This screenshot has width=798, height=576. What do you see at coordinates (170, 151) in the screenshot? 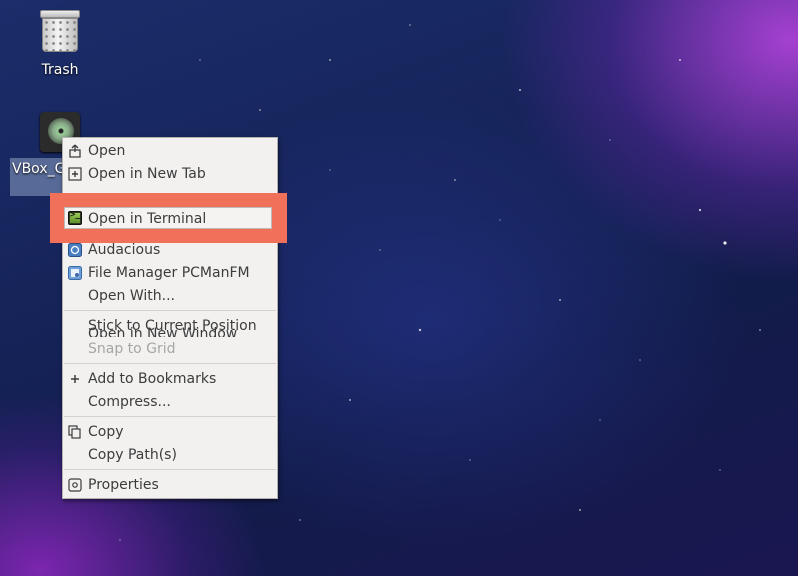
I see `menu-item-open: Open` at bounding box center [170, 151].